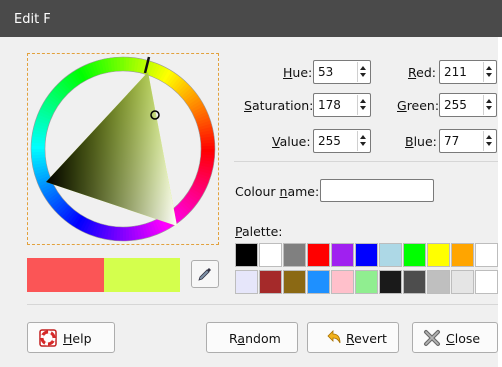 The height and width of the screenshot is (367, 502). What do you see at coordinates (489, 141) in the screenshot?
I see `blue-spin-arrows` at bounding box center [489, 141].